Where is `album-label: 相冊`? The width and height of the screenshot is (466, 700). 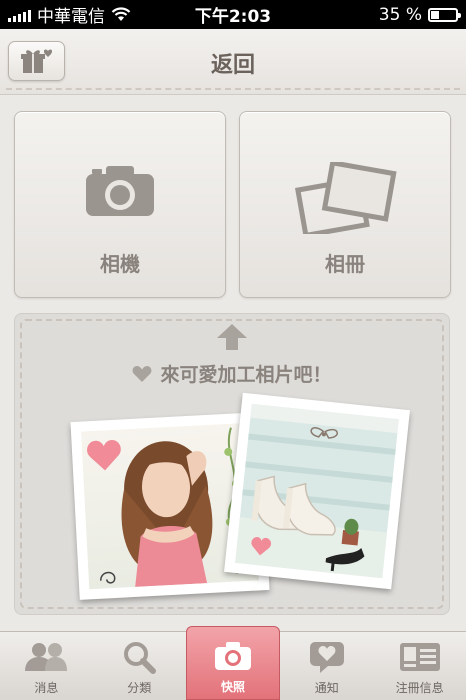 album-label: 相冊 is located at coordinates (345, 264).